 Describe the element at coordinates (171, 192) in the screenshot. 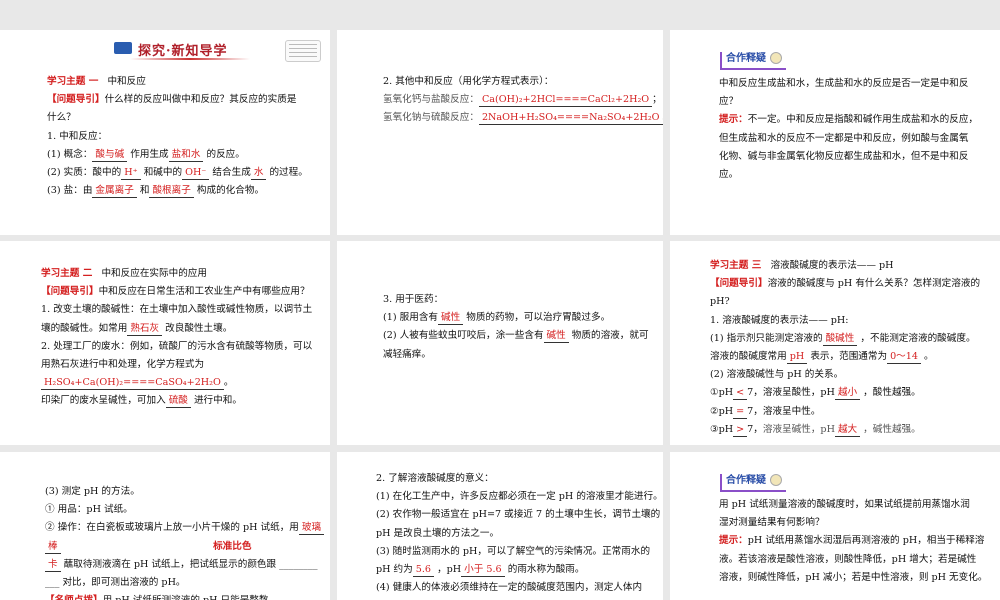

I see `answer-blank: 酸根离子` at that location.